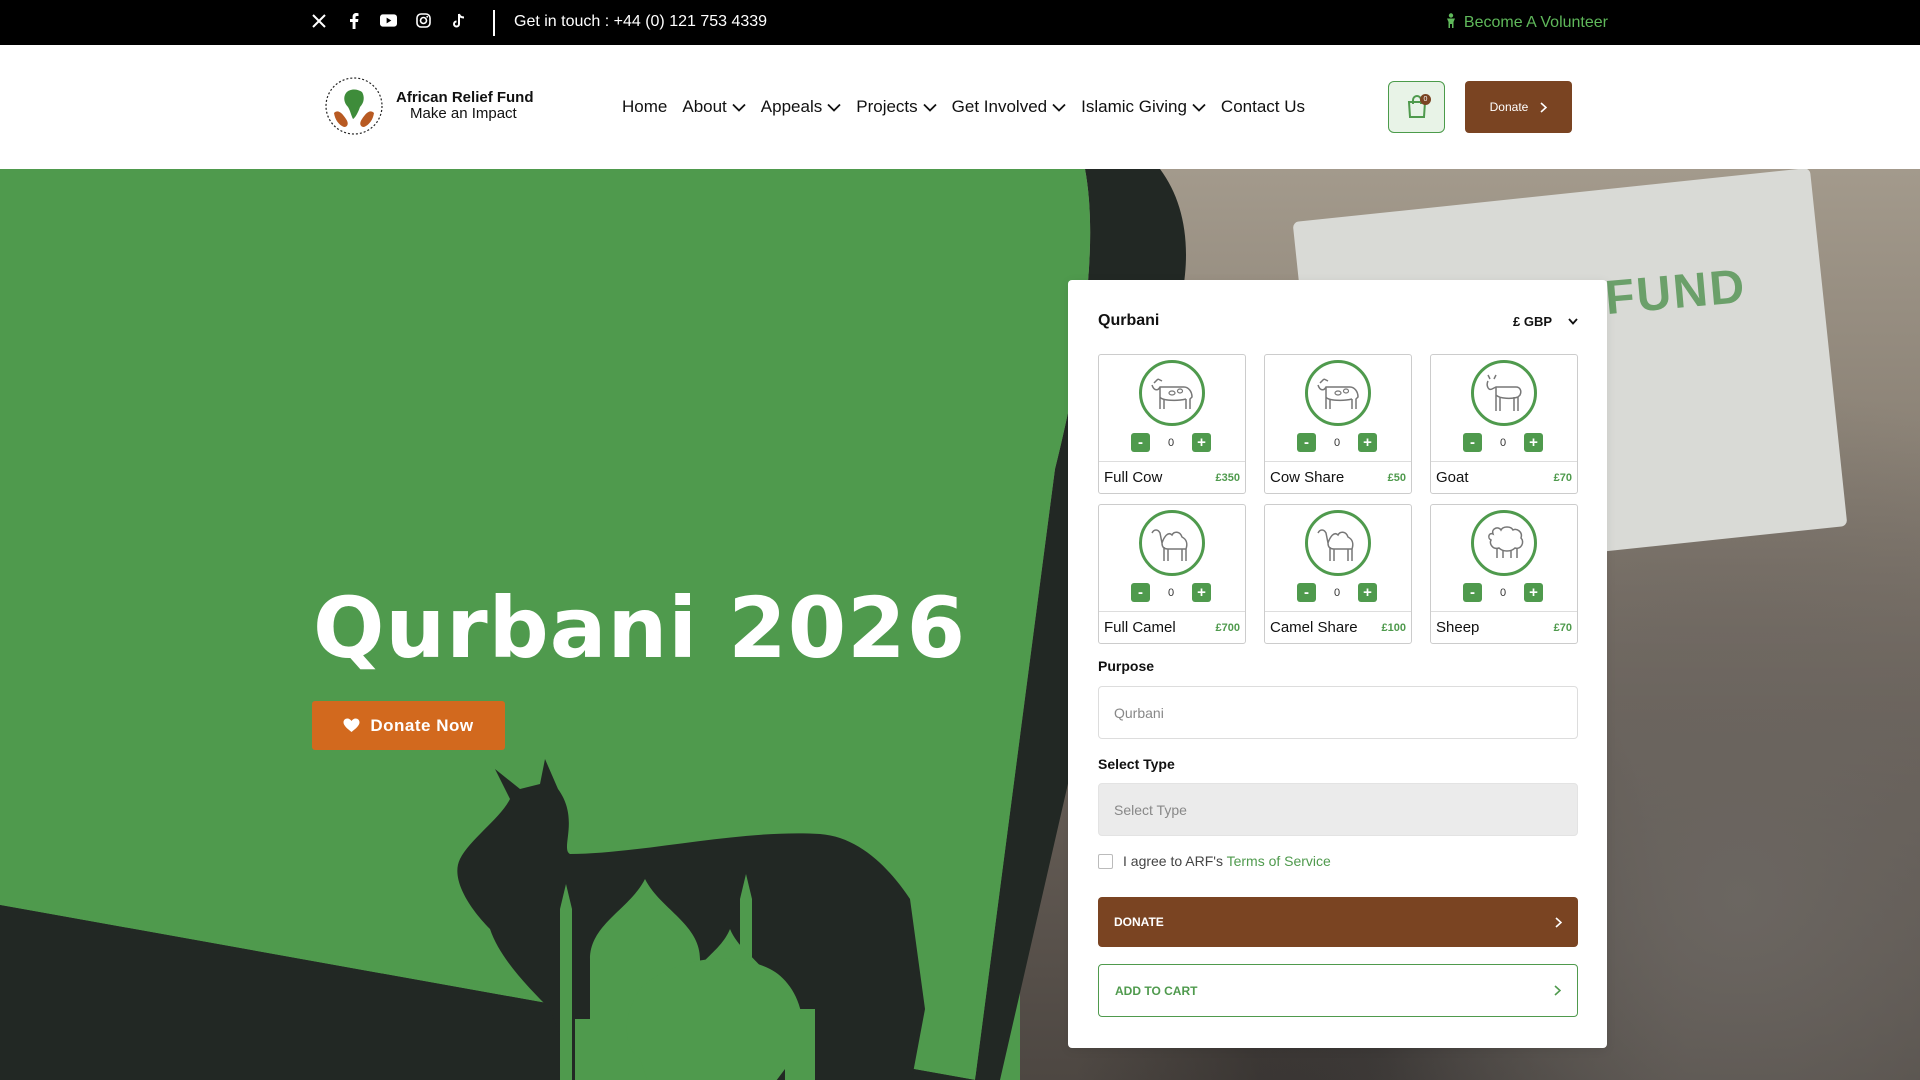 Image resolution: width=1920 pixels, height=1080 pixels. Describe the element at coordinates (1504, 477) in the screenshot. I see `animal-footer: Goat £70` at that location.